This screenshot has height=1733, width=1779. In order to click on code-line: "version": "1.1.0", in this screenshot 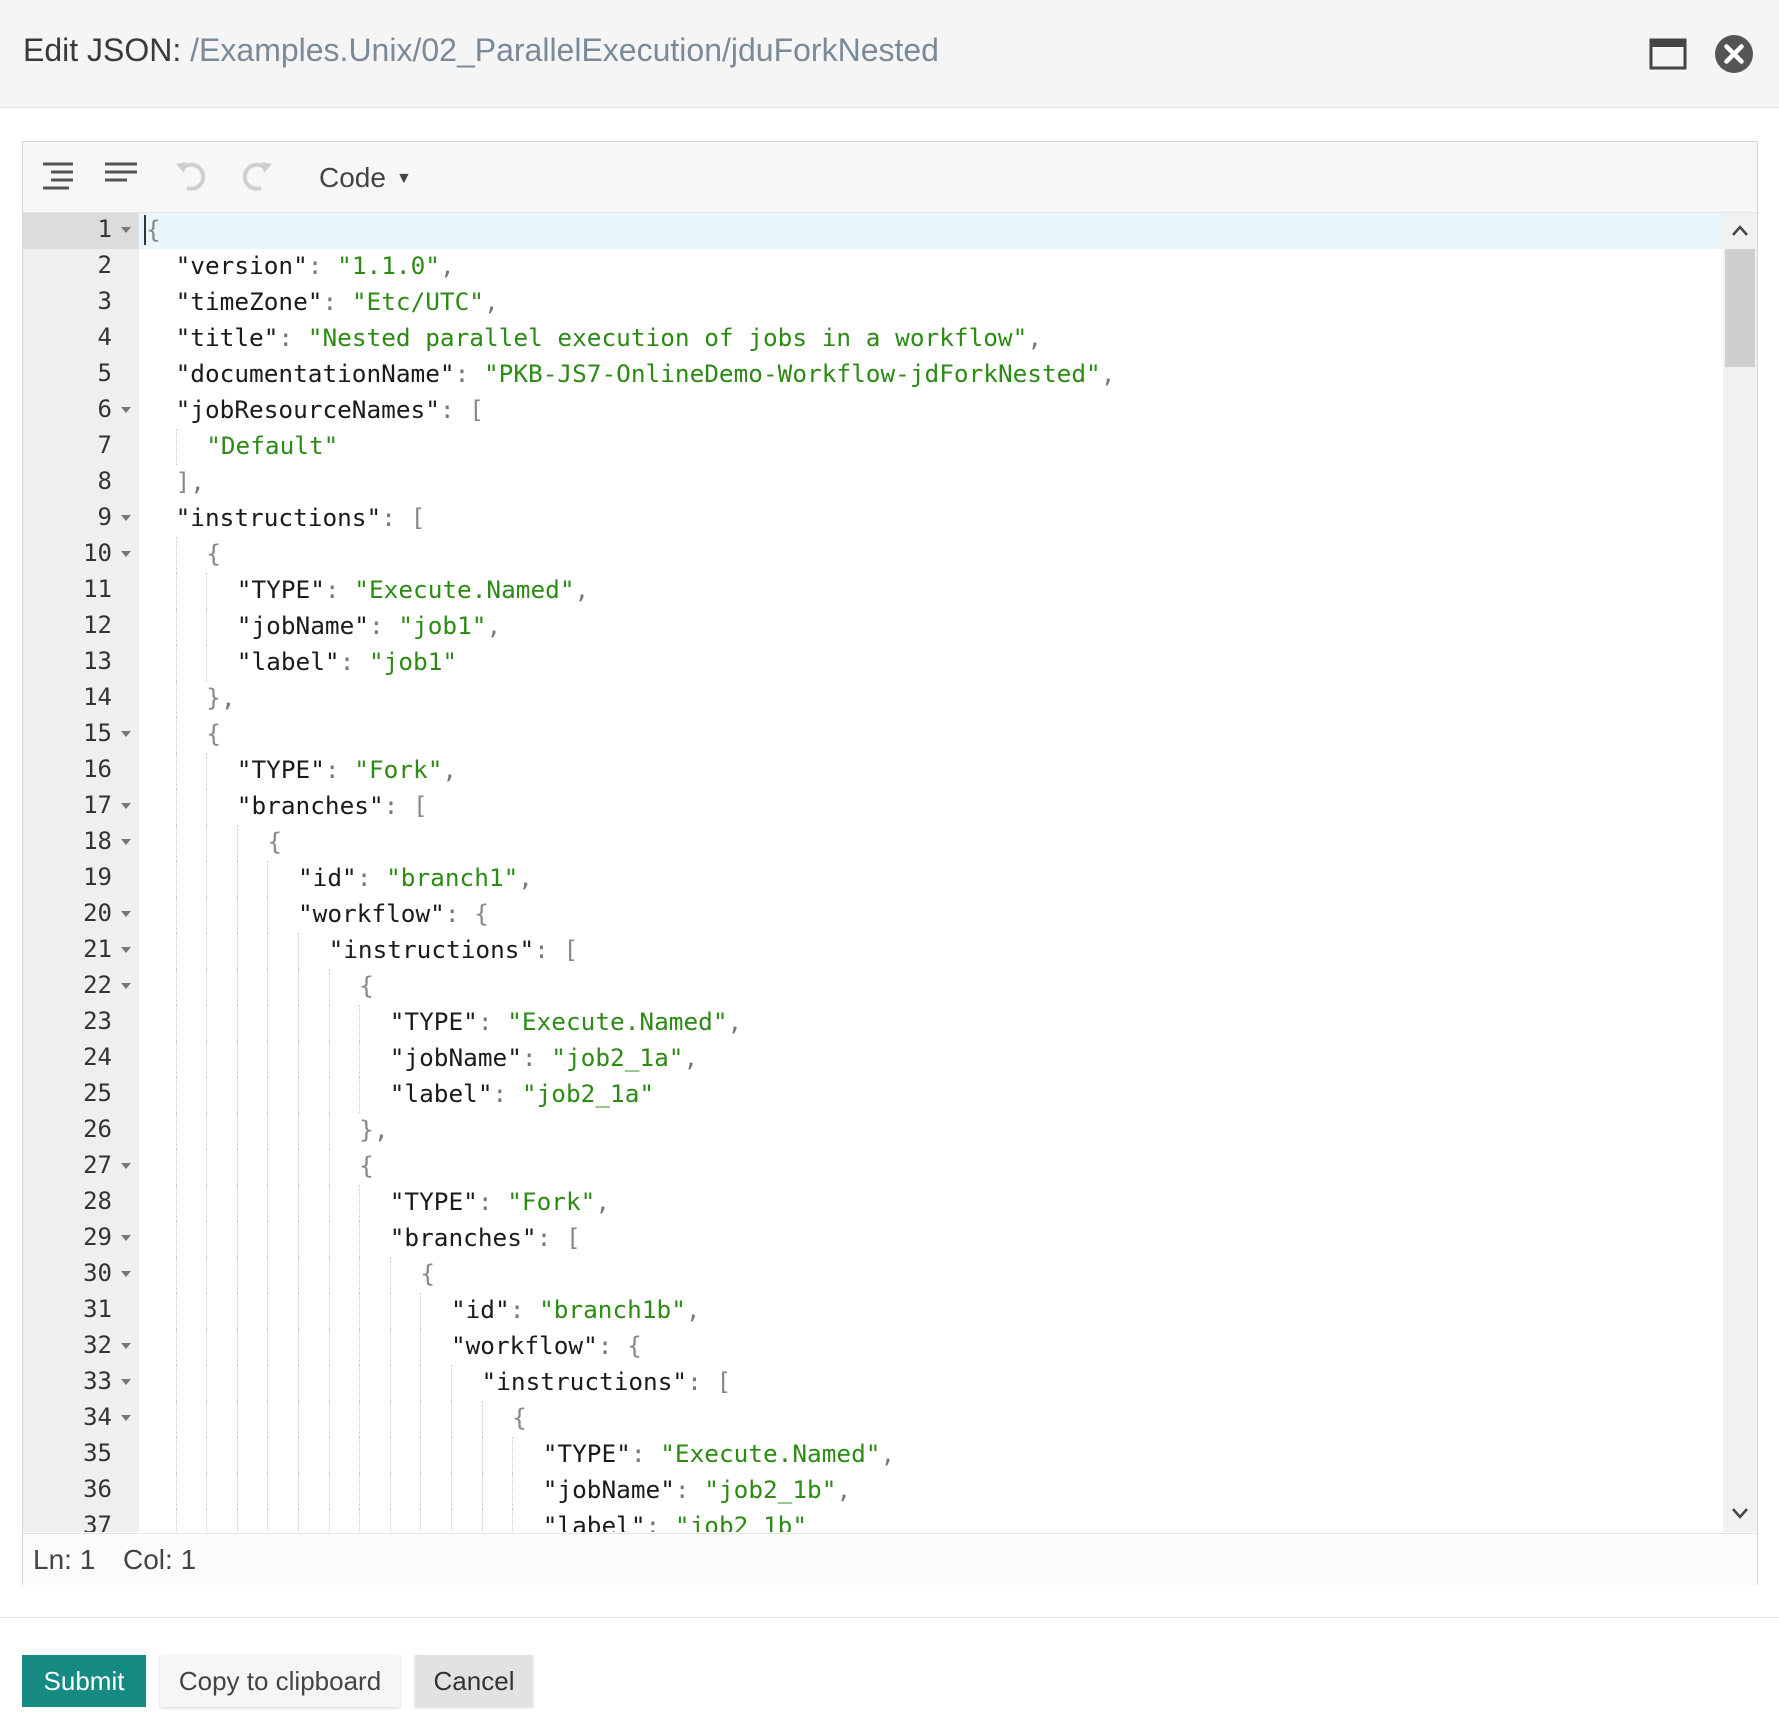, I will do `click(941, 267)`.